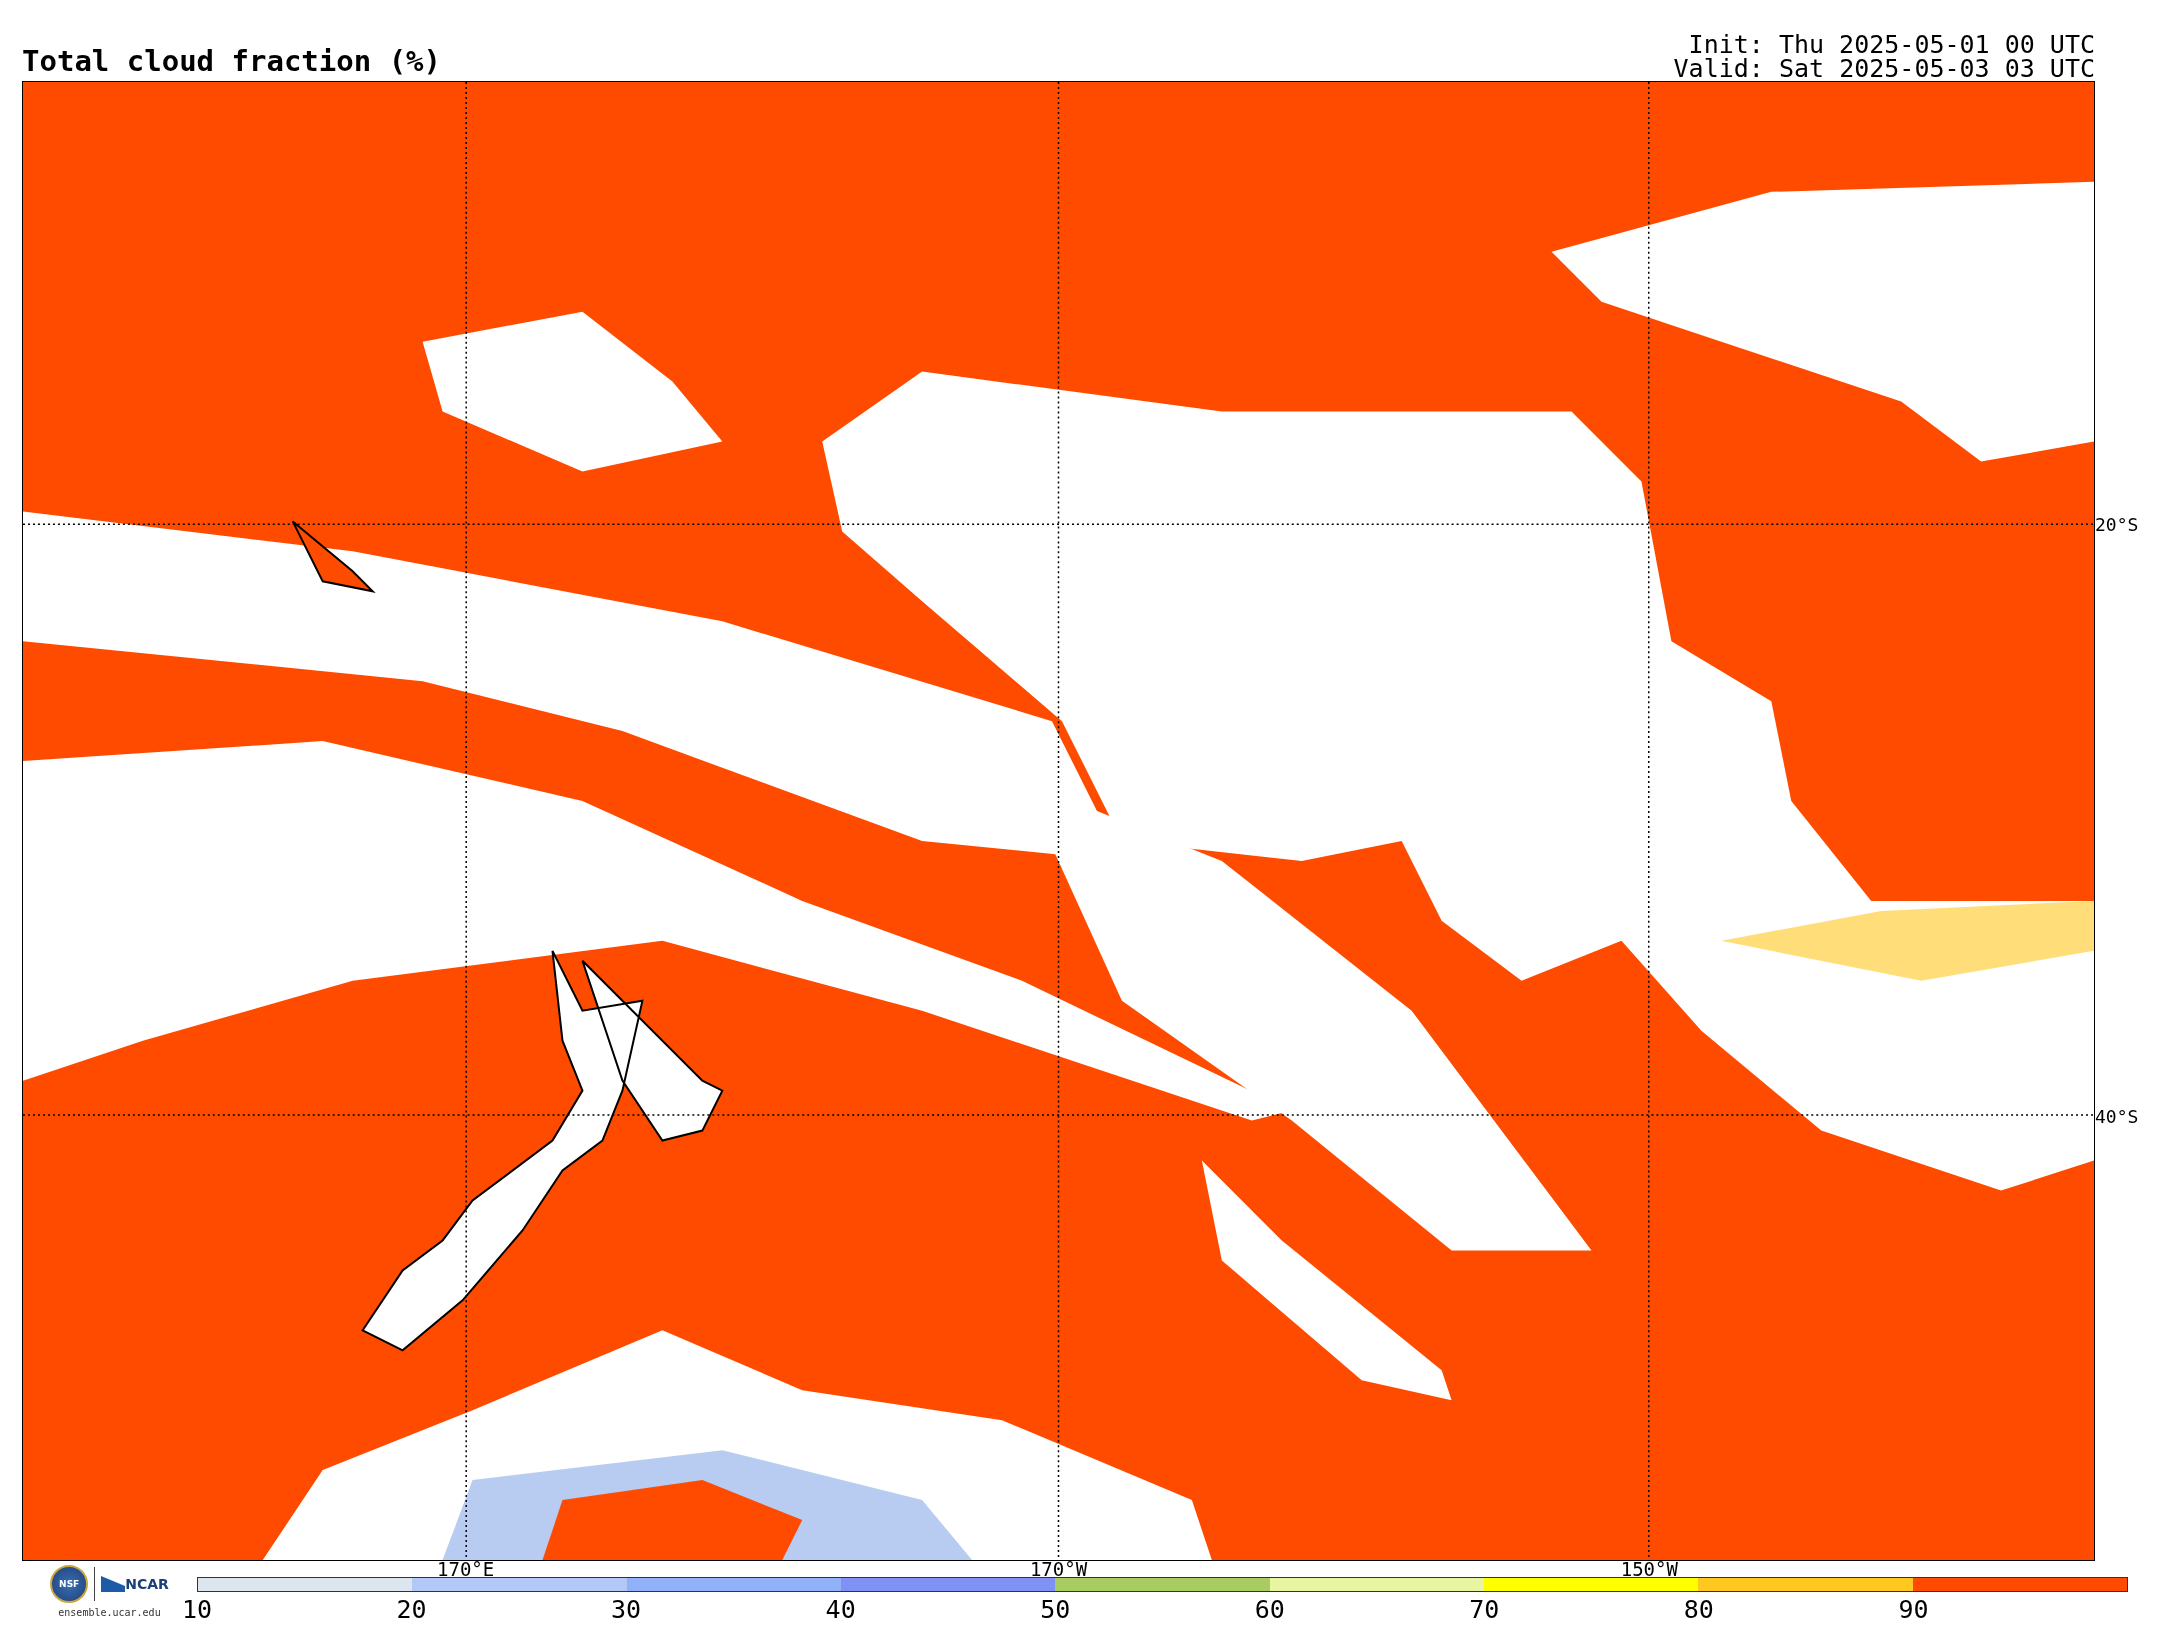 Image resolution: width=2160 pixels, height=1626 pixels. What do you see at coordinates (69, 1584) in the screenshot?
I see `nsf-logo: NSF` at bounding box center [69, 1584].